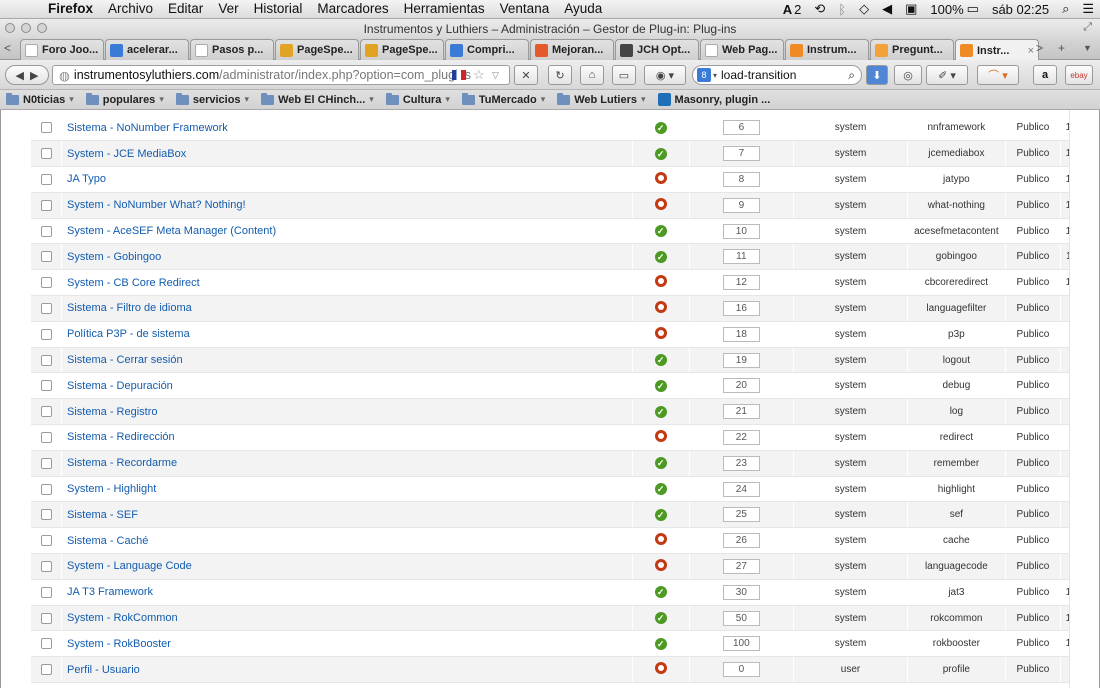  What do you see at coordinates (624, 75) in the screenshot?
I see `screen-button: ▭` at bounding box center [624, 75].